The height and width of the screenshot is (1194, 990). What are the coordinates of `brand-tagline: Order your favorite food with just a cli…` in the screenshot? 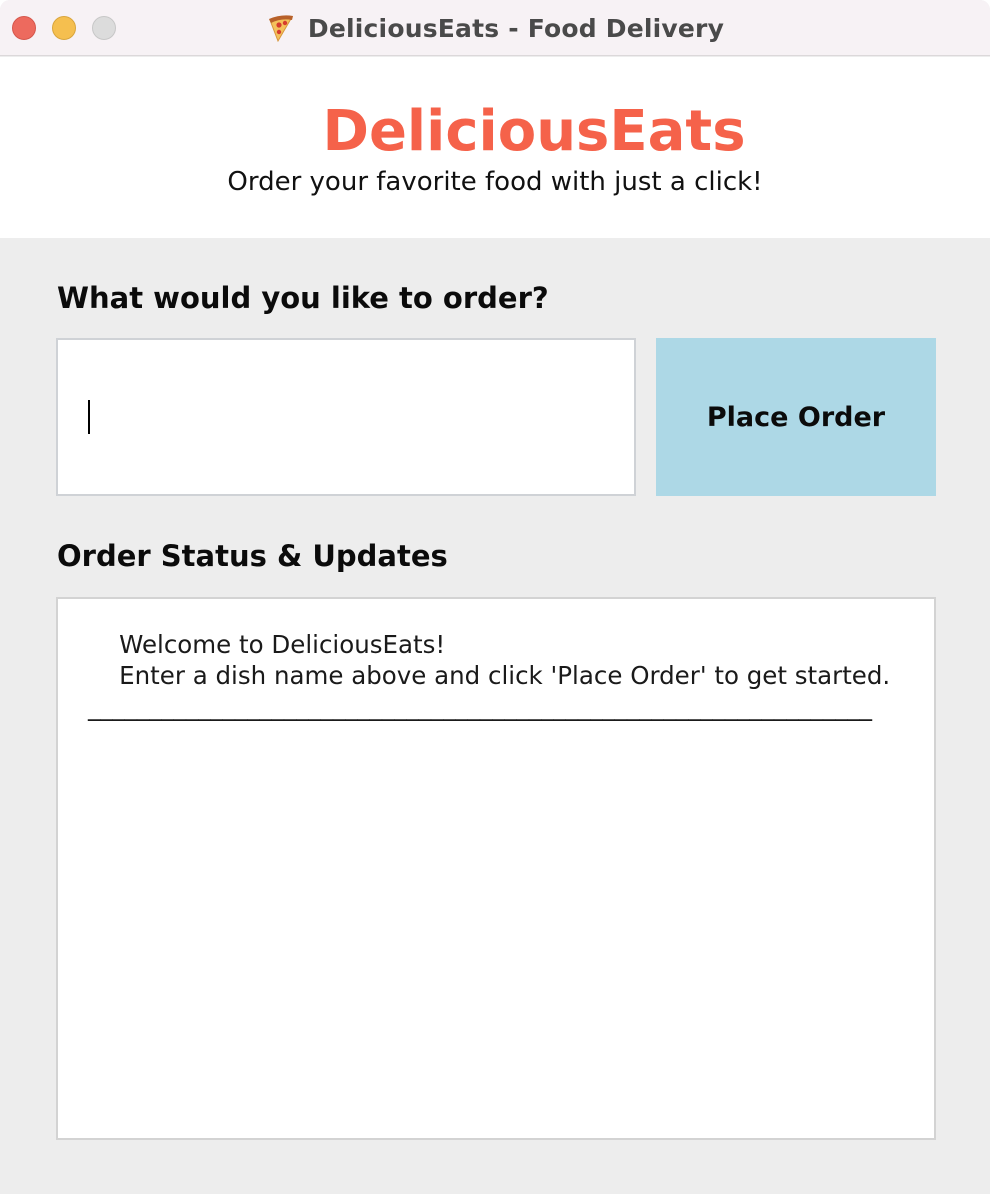 It's located at (495, 182).